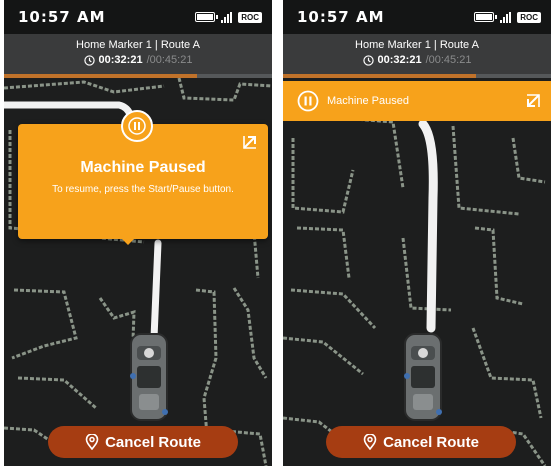 The height and width of the screenshot is (466, 553). Describe the element at coordinates (143, 189) in the screenshot. I see `popup-message: To resume, press the Start/Pause button.` at that location.